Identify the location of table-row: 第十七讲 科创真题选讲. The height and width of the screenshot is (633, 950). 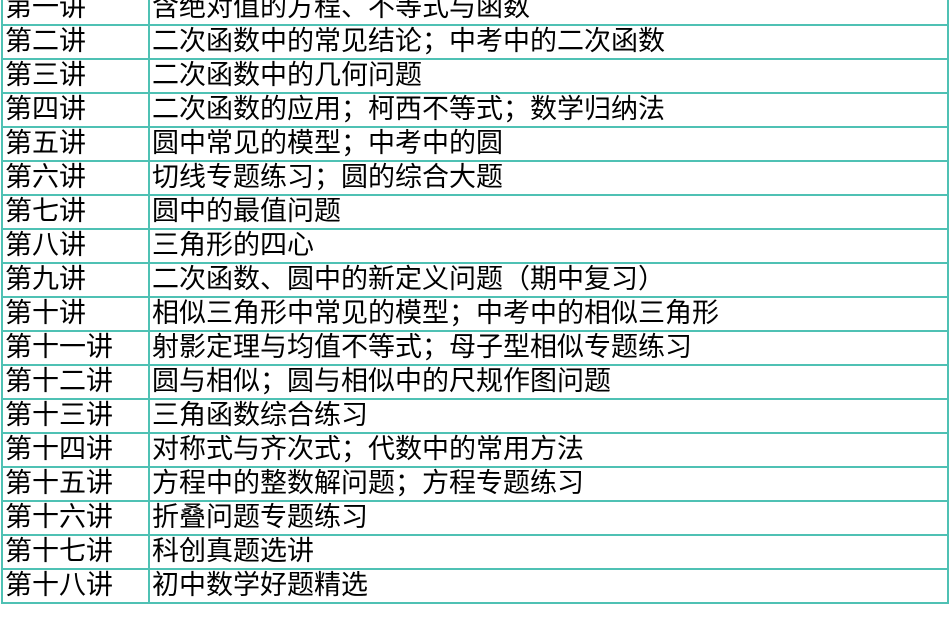
(475, 552).